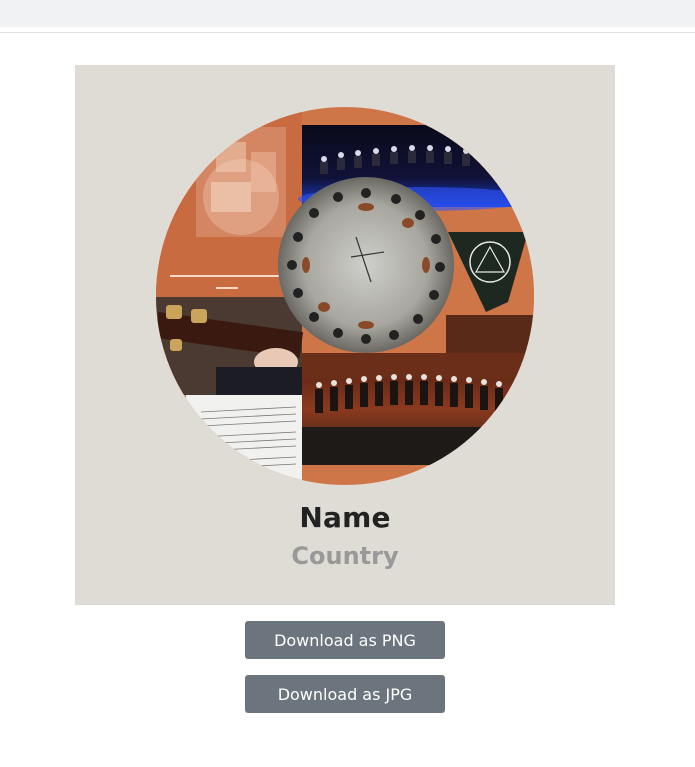 The width and height of the screenshot is (695, 767). Describe the element at coordinates (345, 694) in the screenshot. I see `download-jpg-button: Download as JPG` at that location.